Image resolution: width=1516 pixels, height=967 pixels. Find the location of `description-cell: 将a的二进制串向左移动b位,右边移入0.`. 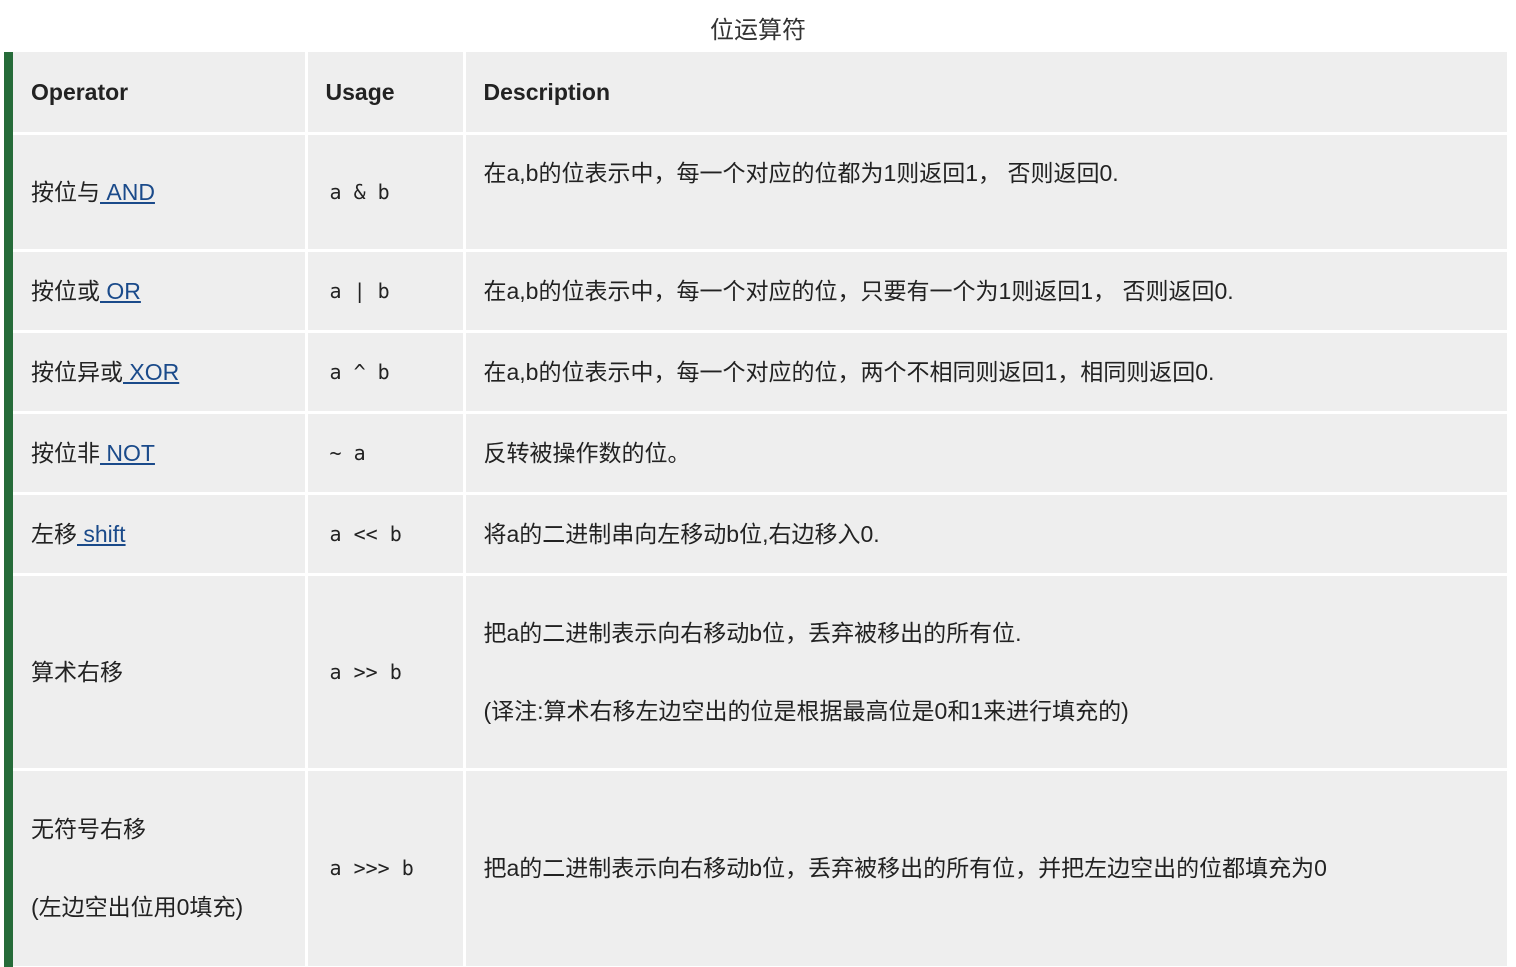

description-cell: 将a的二进制串向左移动b位,右边移入0. is located at coordinates (984, 533).